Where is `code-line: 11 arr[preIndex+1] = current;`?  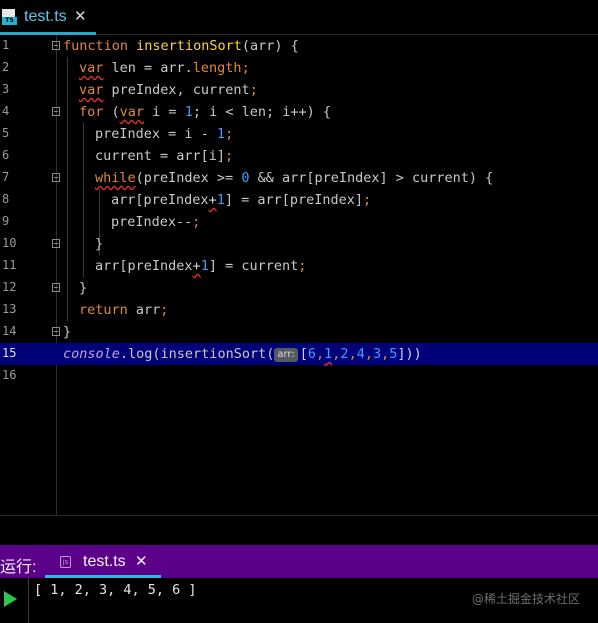
code-line: 11 arr[preIndex+1] = current; is located at coordinates (299, 266).